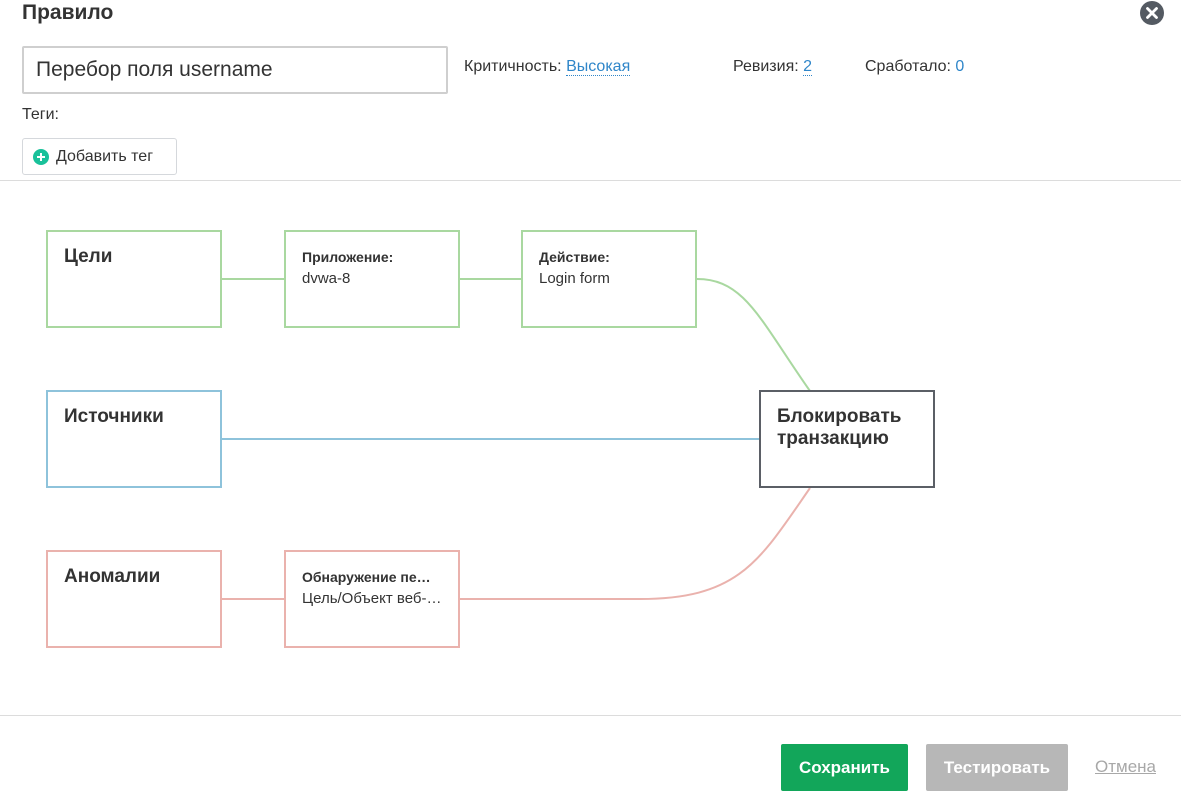 The width and height of the screenshot is (1181, 791). I want to click on node-targets: Цели, so click(134, 279).